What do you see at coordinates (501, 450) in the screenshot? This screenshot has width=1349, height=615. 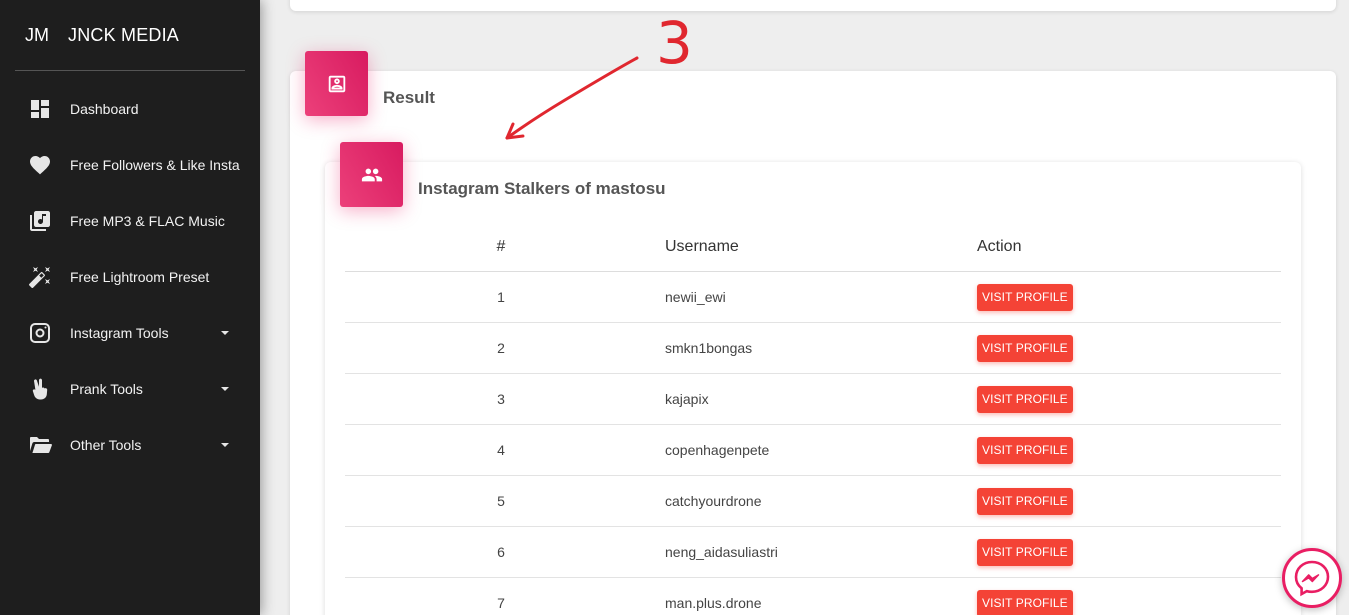 I see `row-number: 4` at bounding box center [501, 450].